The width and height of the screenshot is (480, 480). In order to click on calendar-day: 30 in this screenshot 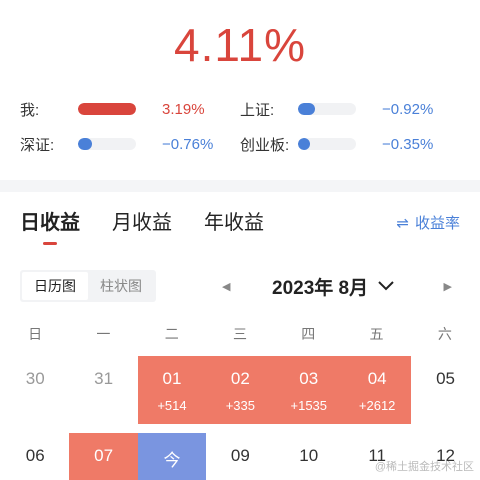, I will do `click(35, 390)`.